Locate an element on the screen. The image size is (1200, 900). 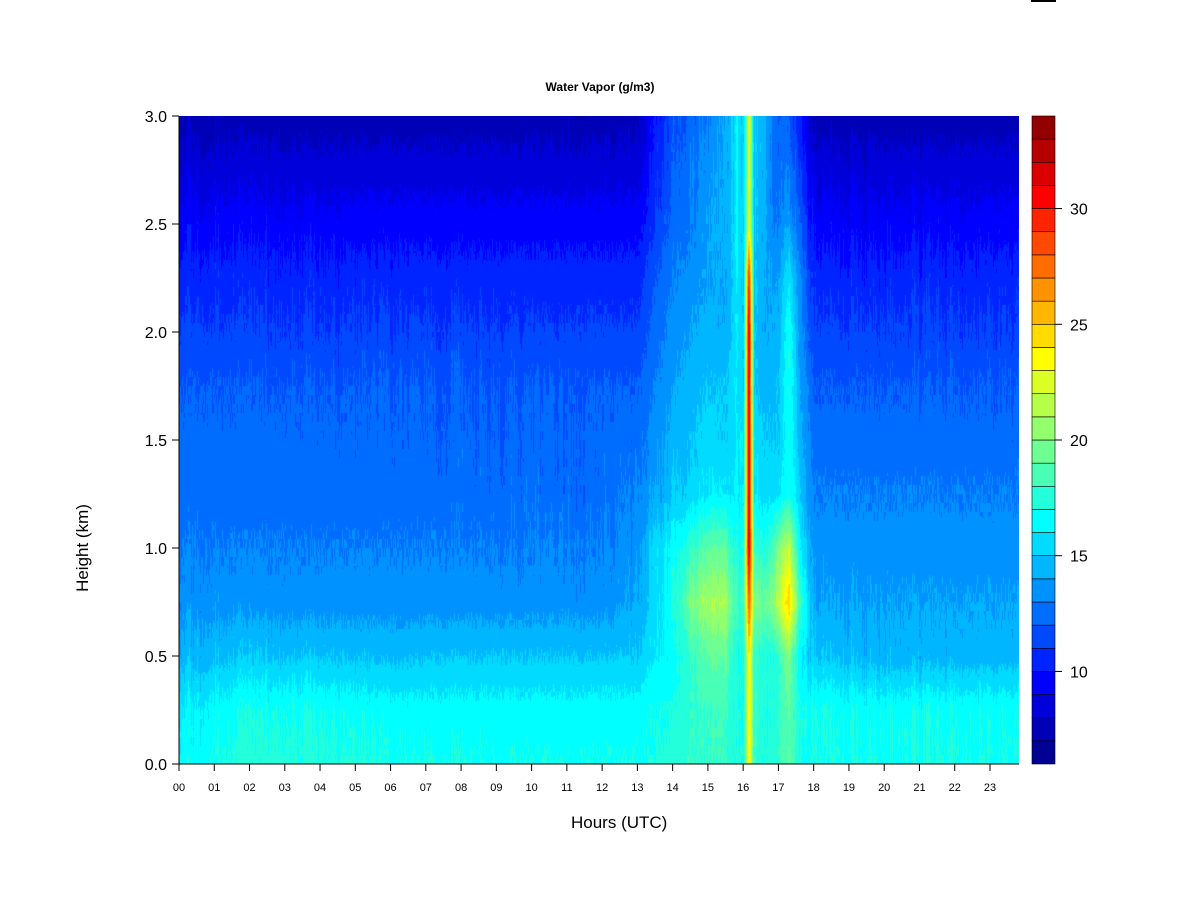
x-tick-label: 02 is located at coordinates (249, 788).